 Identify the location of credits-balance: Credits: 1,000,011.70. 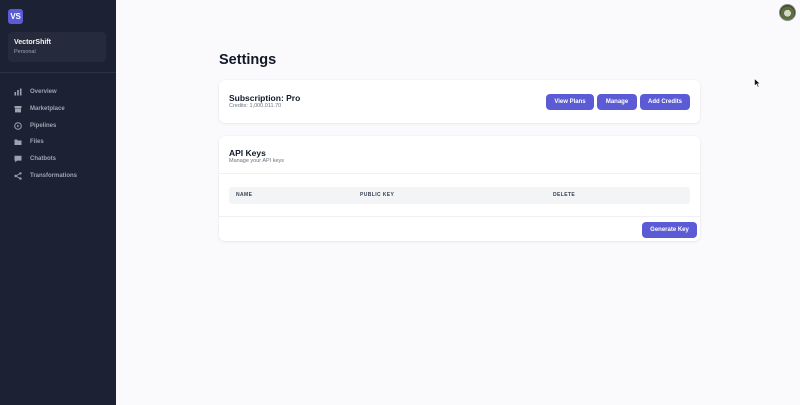
(255, 106).